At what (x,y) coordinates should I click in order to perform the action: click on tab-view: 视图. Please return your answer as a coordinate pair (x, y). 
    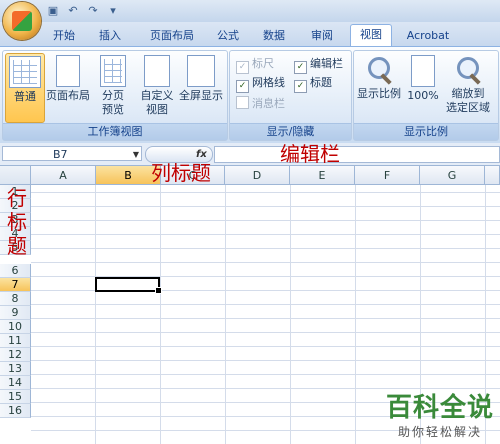
    Looking at the image, I should click on (371, 35).